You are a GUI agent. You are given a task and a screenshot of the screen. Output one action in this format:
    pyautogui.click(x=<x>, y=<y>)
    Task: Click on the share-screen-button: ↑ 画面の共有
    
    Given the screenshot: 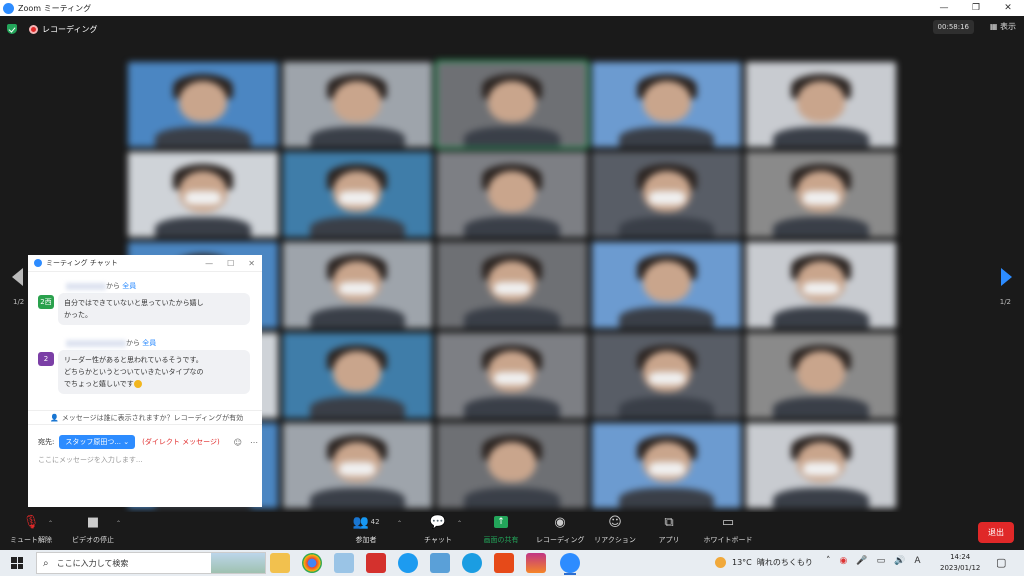 What is the action you would take?
    pyautogui.click(x=501, y=528)
    